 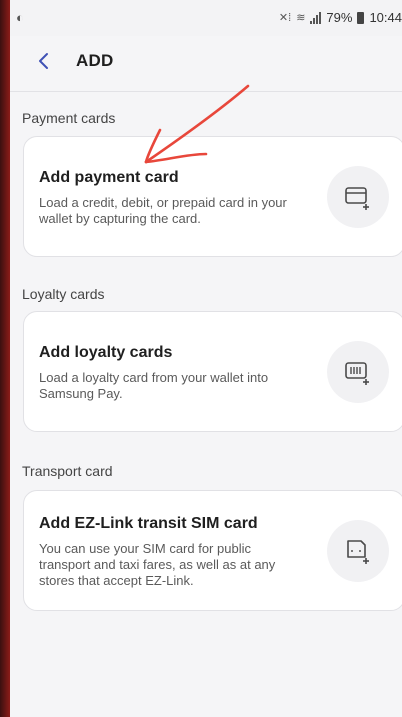 I want to click on status-bar: ◐ ✕⁞ ≋ 79% 10:44, so click(x=206, y=18).